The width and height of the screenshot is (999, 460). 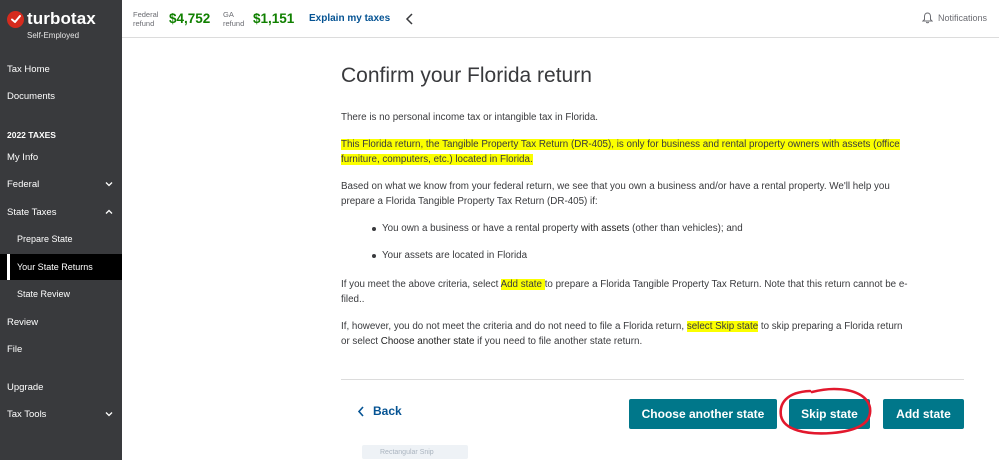 What do you see at coordinates (652, 379) in the screenshot?
I see `divider` at bounding box center [652, 379].